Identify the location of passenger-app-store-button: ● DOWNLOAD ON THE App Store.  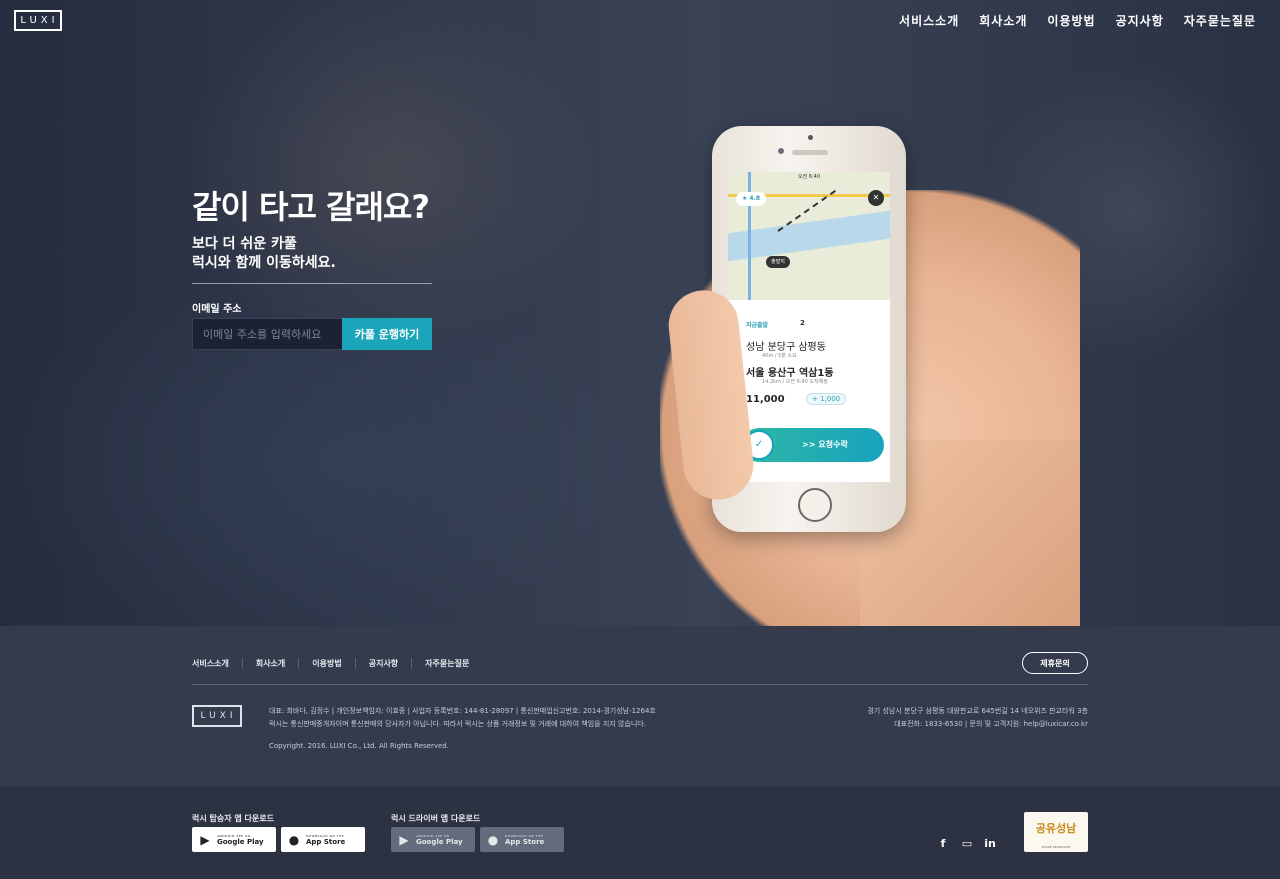
(323, 839).